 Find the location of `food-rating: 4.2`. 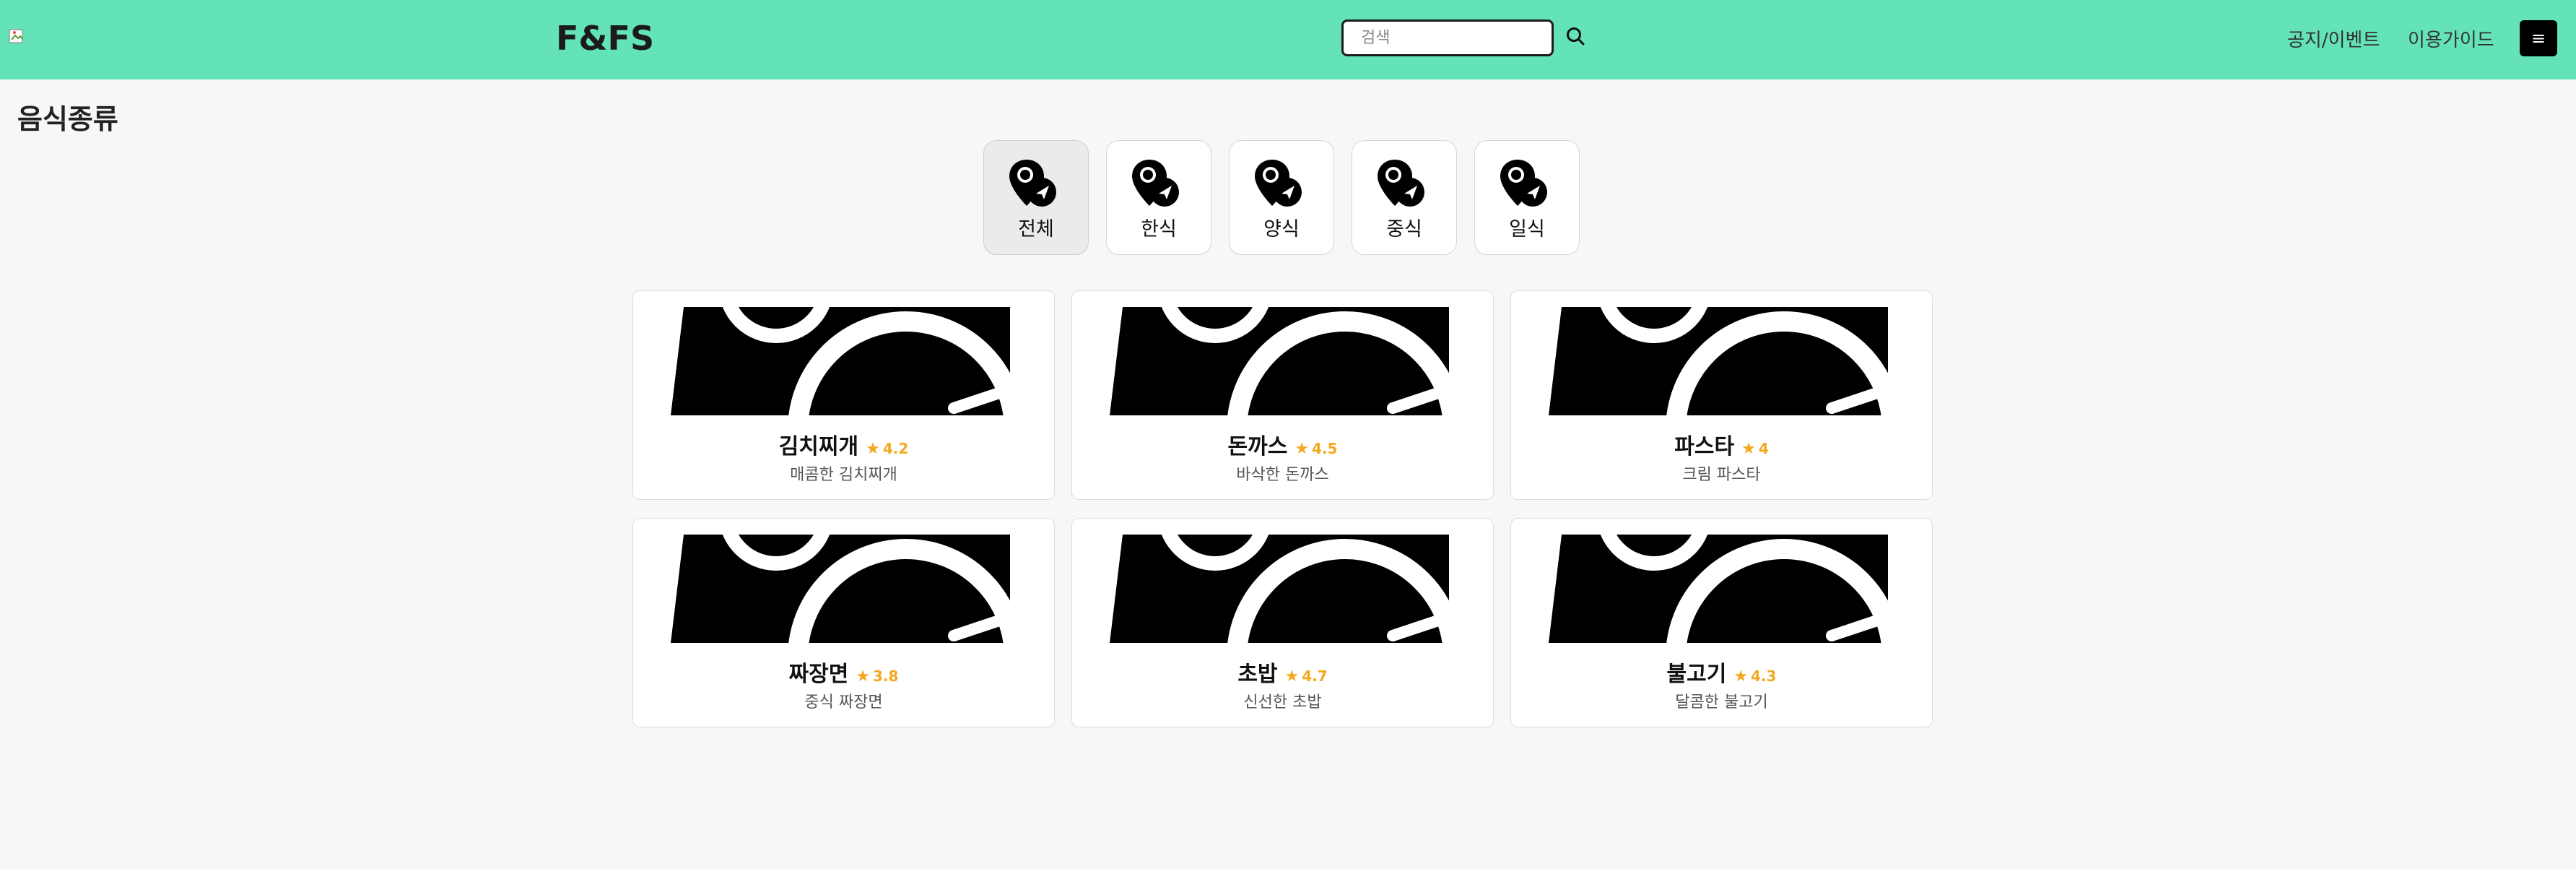

food-rating: 4.2 is located at coordinates (895, 448).